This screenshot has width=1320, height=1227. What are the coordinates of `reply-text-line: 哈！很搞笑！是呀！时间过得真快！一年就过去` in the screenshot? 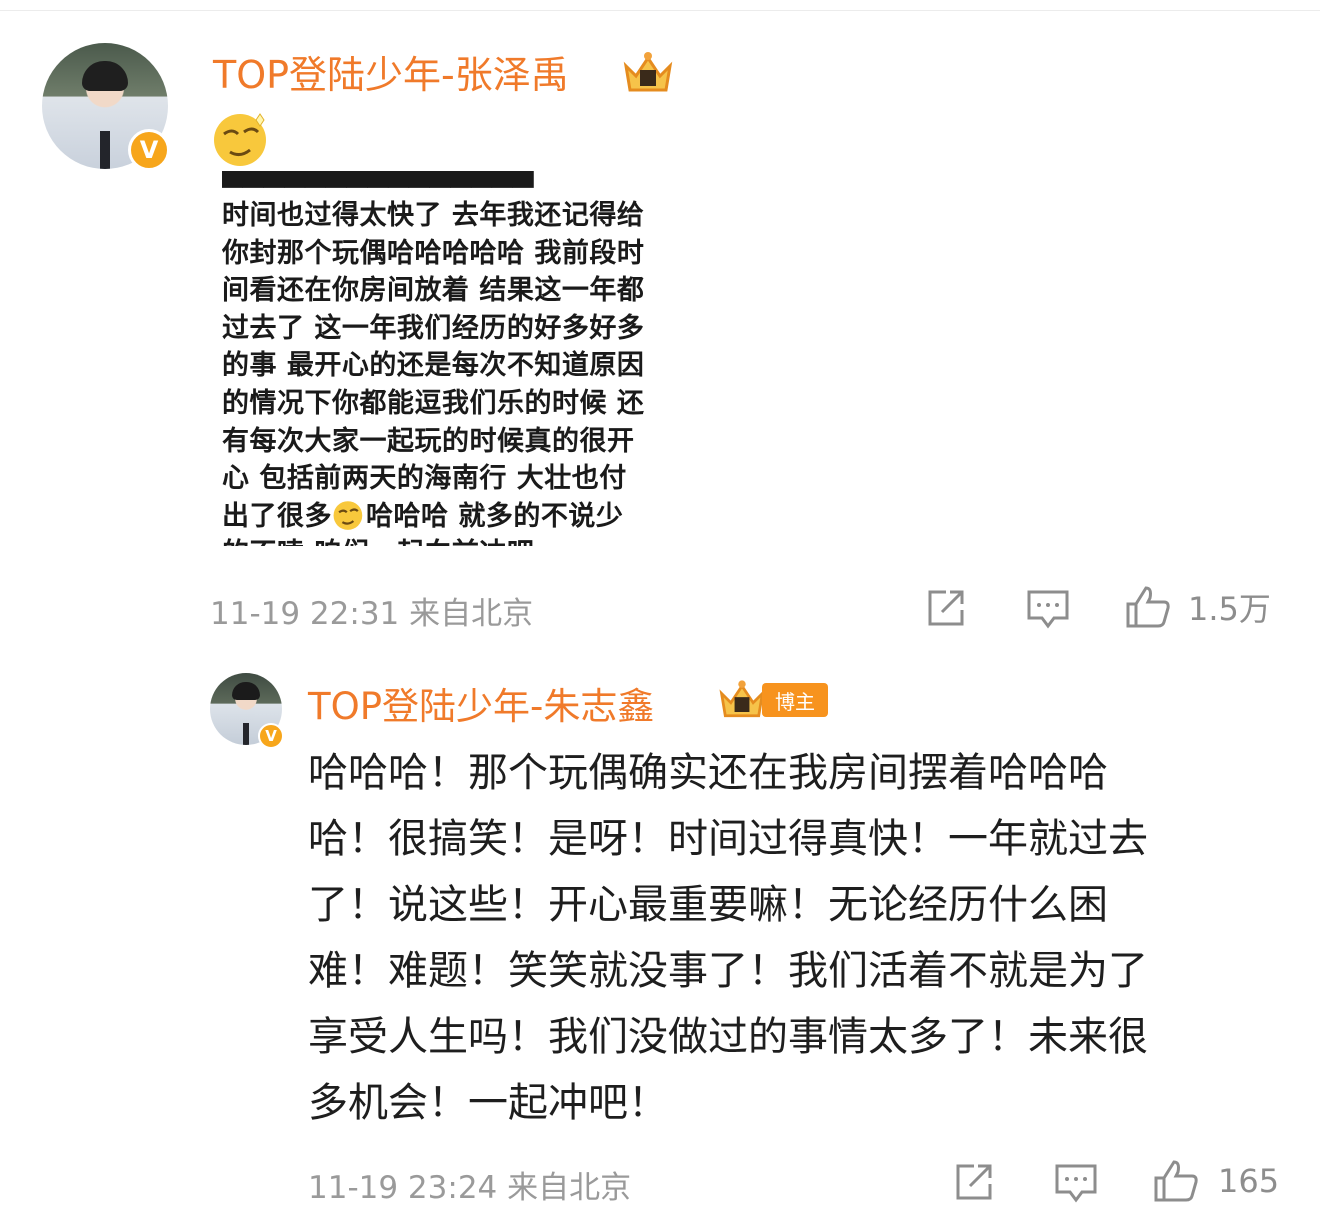 It's located at (728, 839).